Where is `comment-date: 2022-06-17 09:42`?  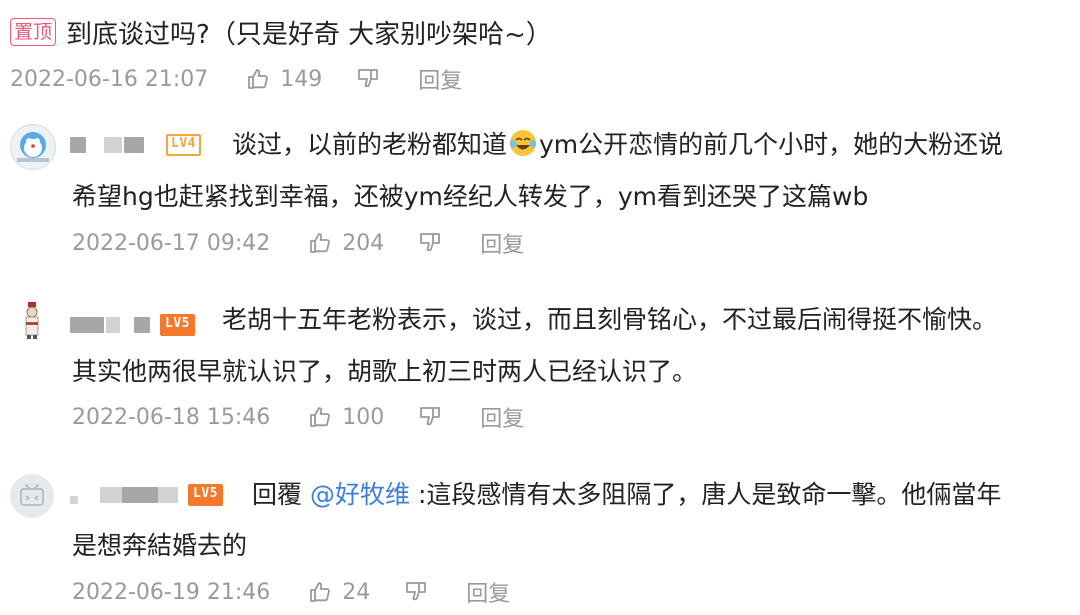
comment-date: 2022-06-17 09:42 is located at coordinates (171, 243).